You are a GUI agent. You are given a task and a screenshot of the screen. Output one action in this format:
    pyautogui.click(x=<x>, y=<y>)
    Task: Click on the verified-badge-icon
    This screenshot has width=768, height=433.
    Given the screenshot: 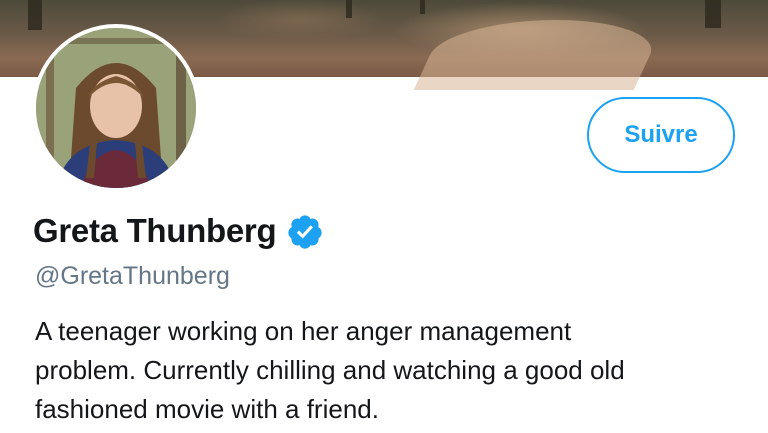 What is the action you would take?
    pyautogui.click(x=305, y=232)
    